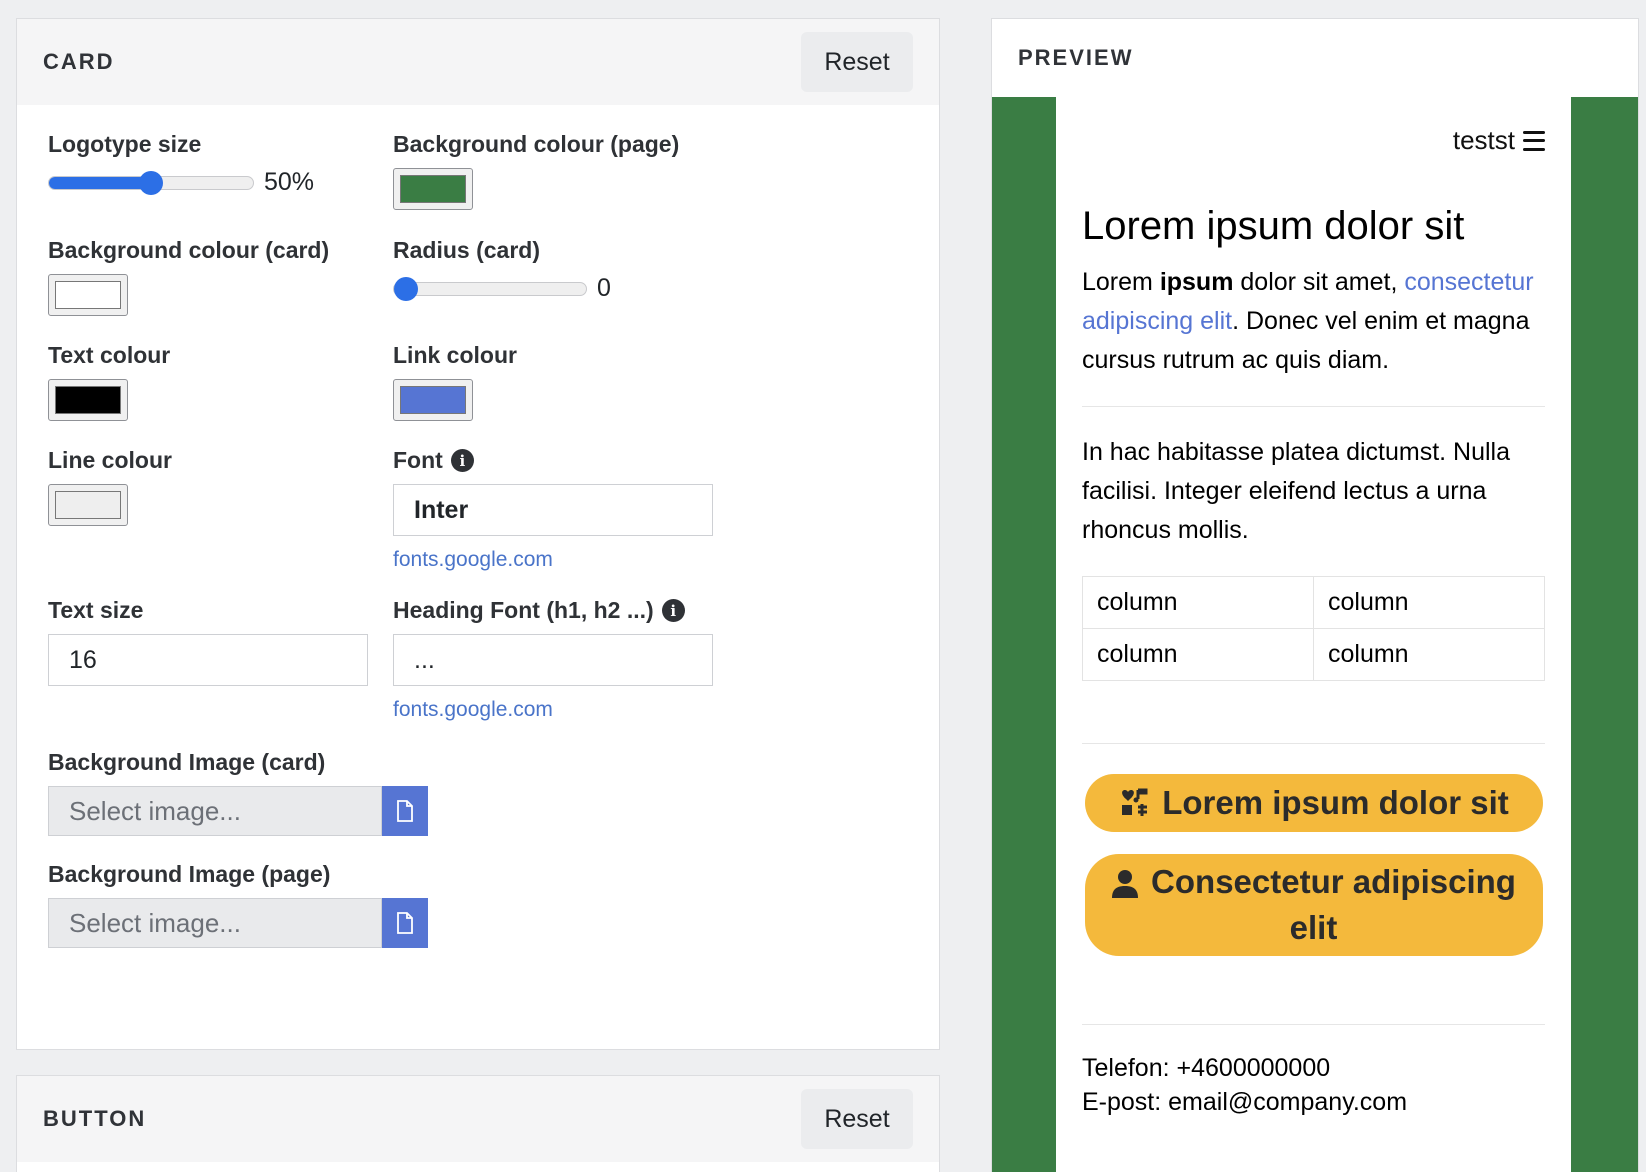  I want to click on radius-label: Radius (card), so click(466, 250).